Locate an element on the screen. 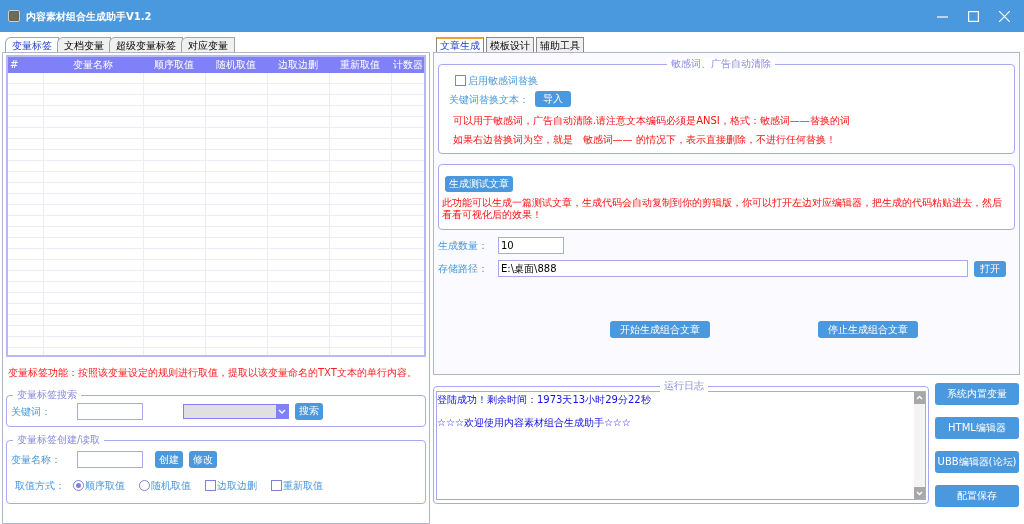 This screenshot has width=1024, height=524. option-label: 重新取值 is located at coordinates (303, 486).